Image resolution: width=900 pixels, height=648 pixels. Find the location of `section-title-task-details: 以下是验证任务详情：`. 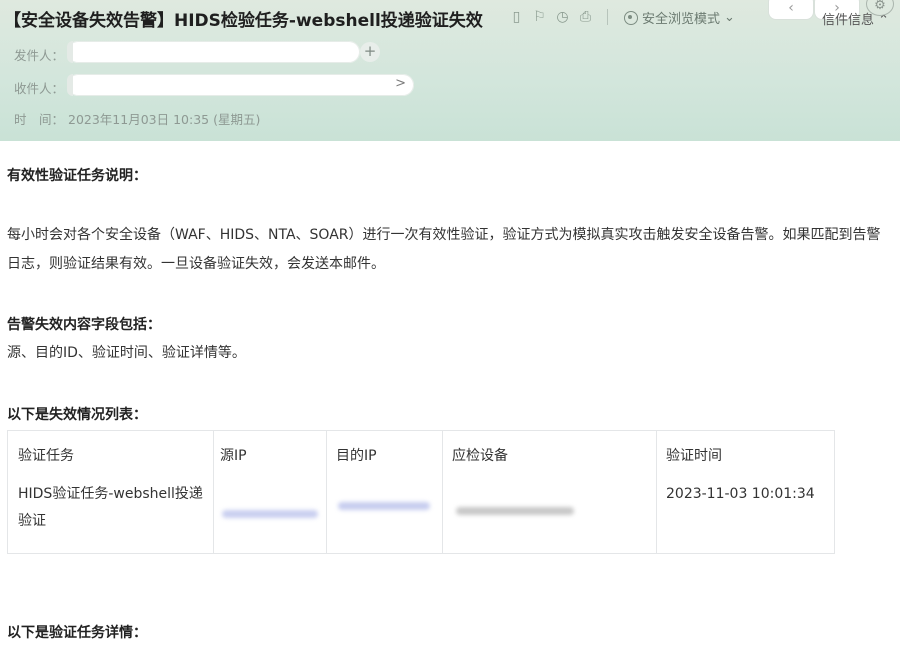

section-title-task-details: 以下是验证任务详情： is located at coordinates (77, 633).